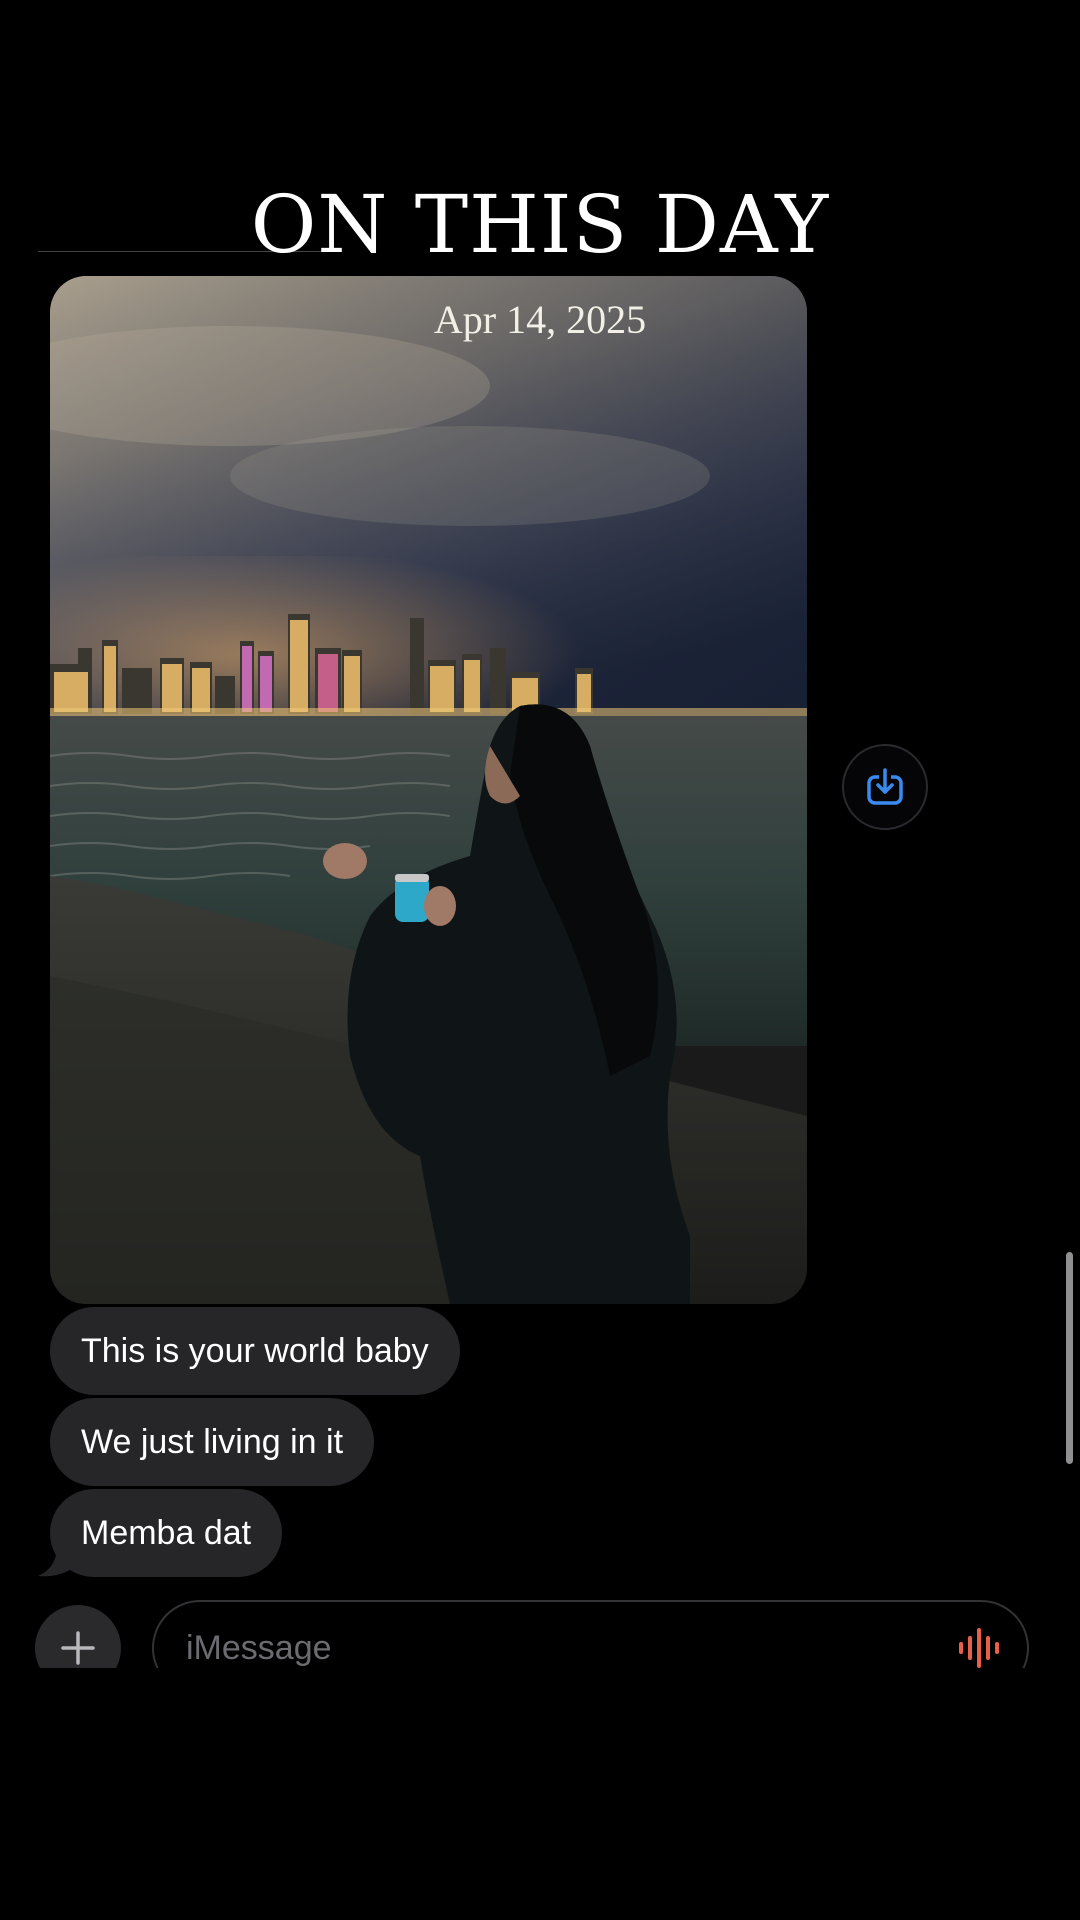  What do you see at coordinates (212, 1442) in the screenshot?
I see `message-bubble: We just living in it` at bounding box center [212, 1442].